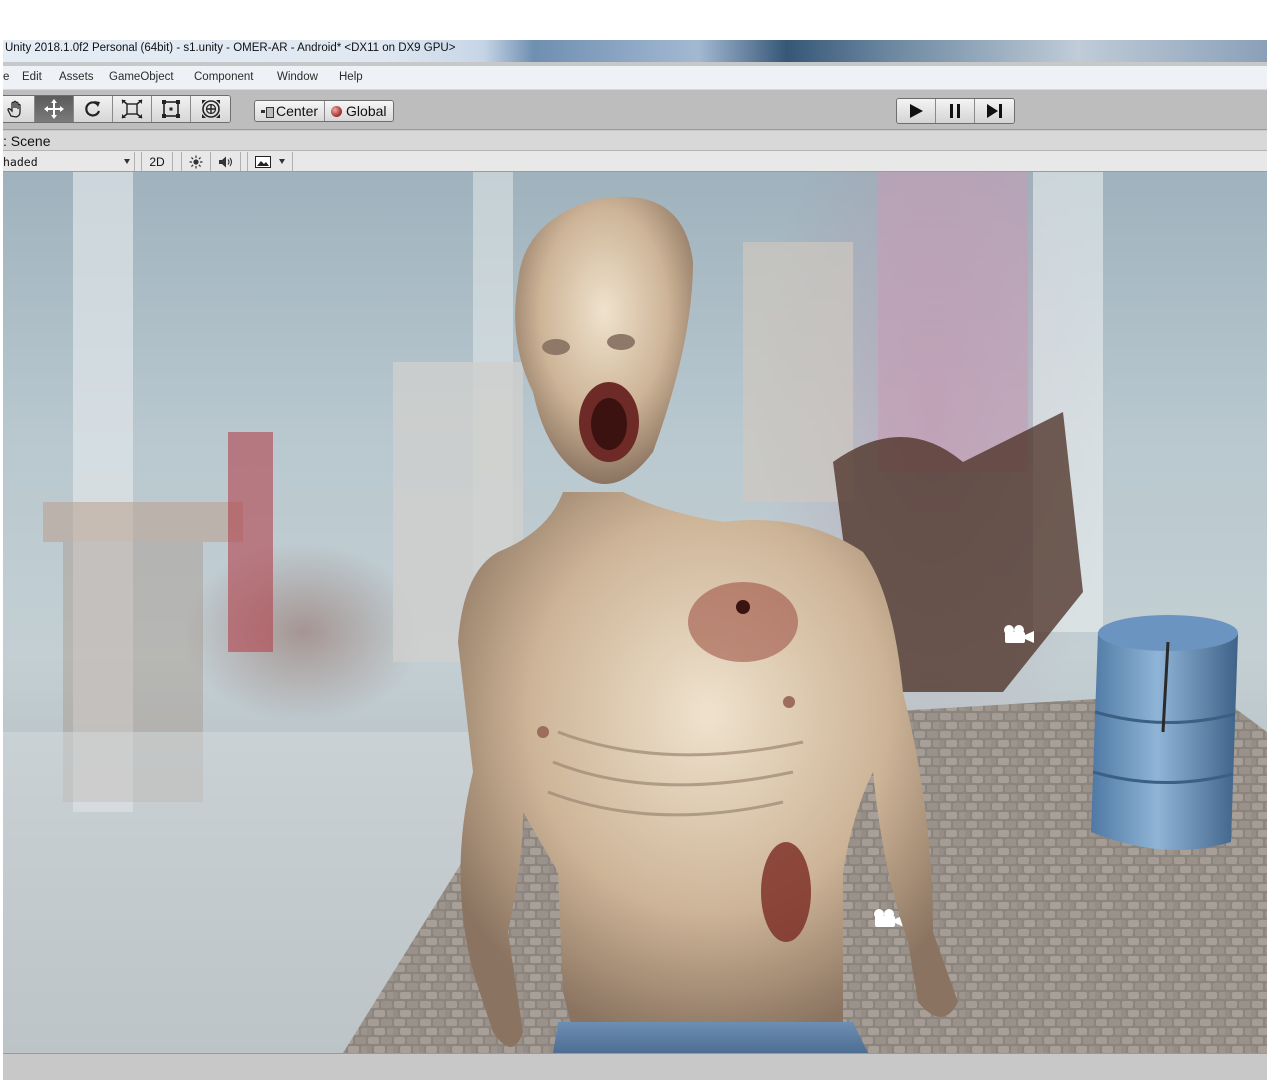  I want to click on hand-icon, so click(14, 109).